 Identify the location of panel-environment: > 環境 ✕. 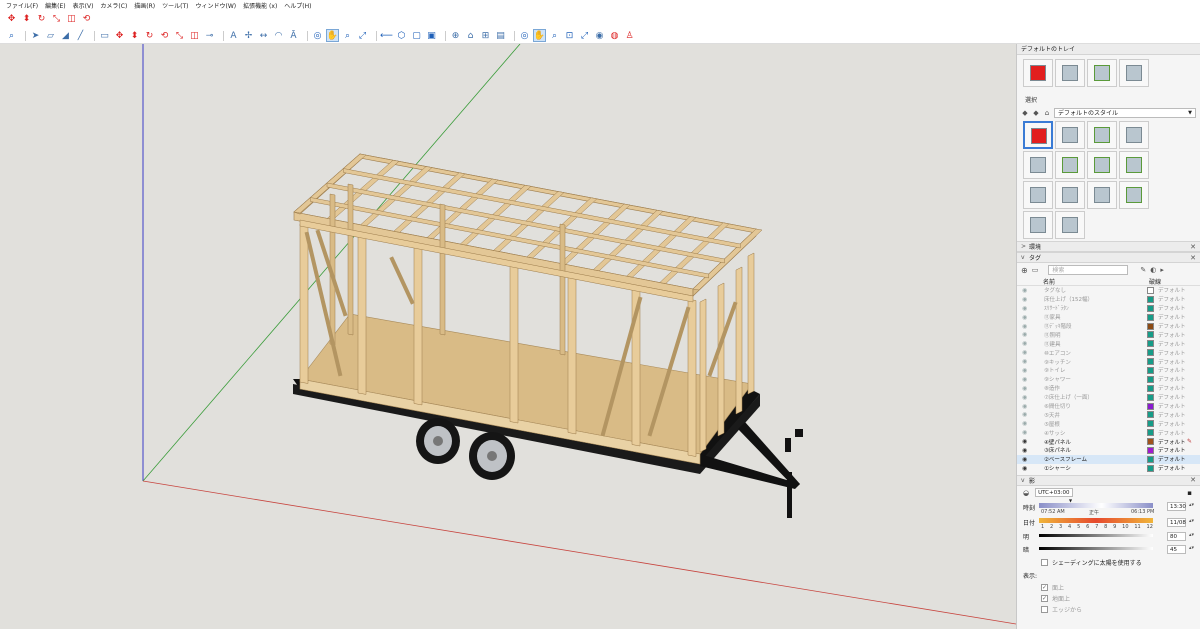
(1108, 246).